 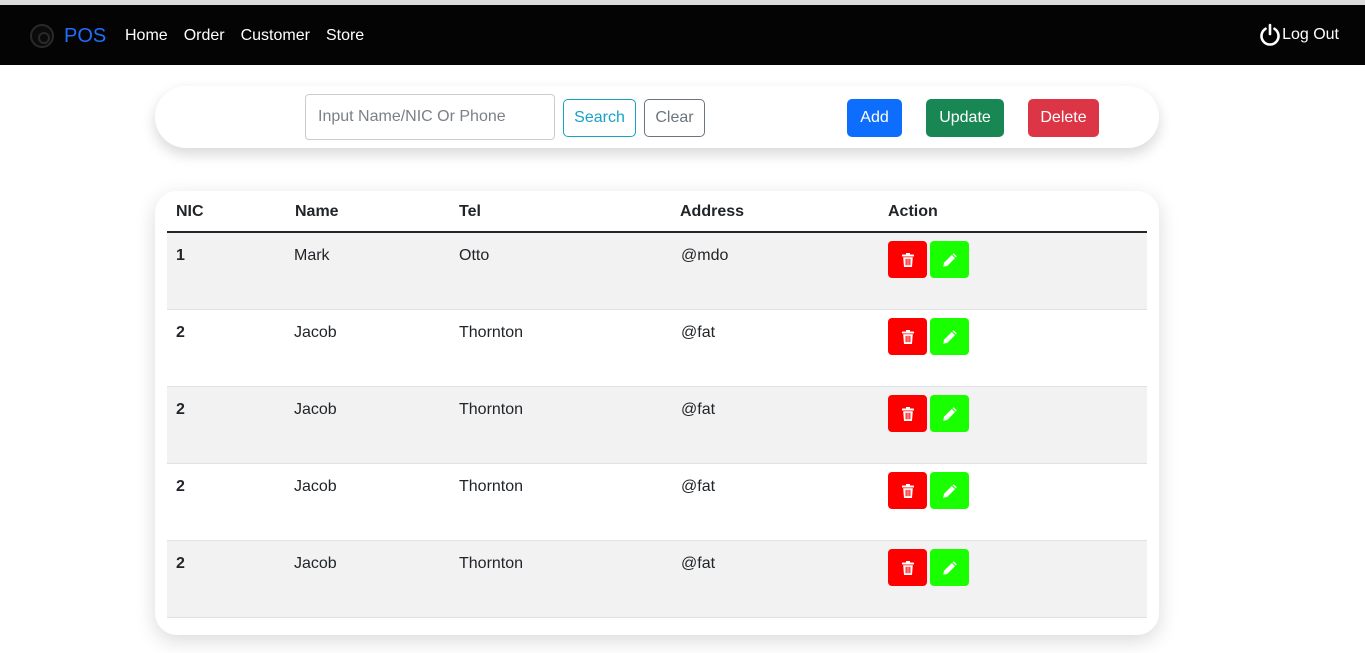 What do you see at coordinates (204, 36) in the screenshot?
I see `nav-link-order: Order` at bounding box center [204, 36].